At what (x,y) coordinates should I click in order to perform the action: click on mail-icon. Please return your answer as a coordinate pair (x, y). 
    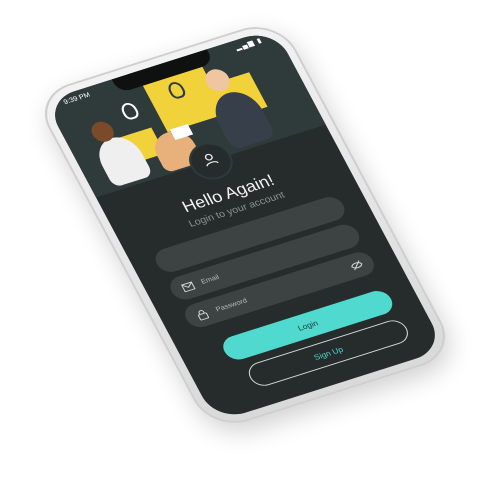
    Looking at the image, I should click on (187, 287).